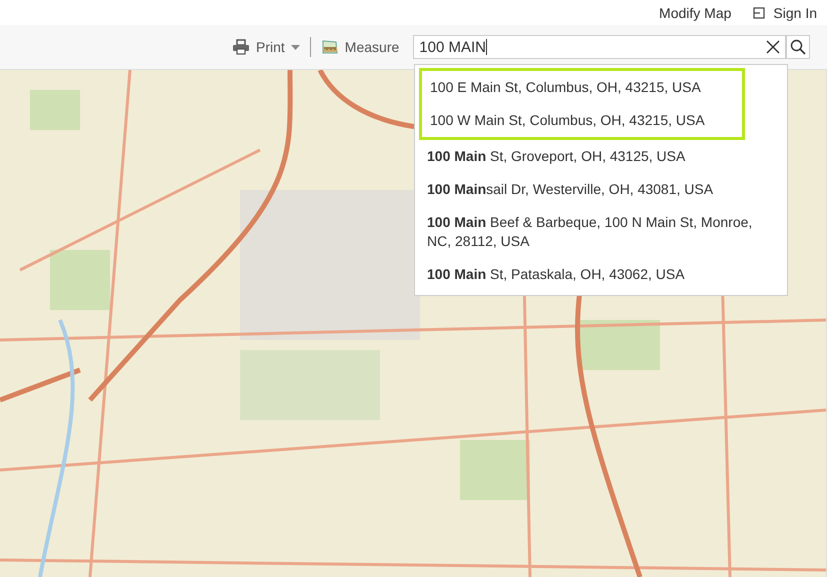  What do you see at coordinates (603, 156) in the screenshot?
I see `suggestion-item: 100 Main St, Groveport, OH, 43125, USA` at bounding box center [603, 156].